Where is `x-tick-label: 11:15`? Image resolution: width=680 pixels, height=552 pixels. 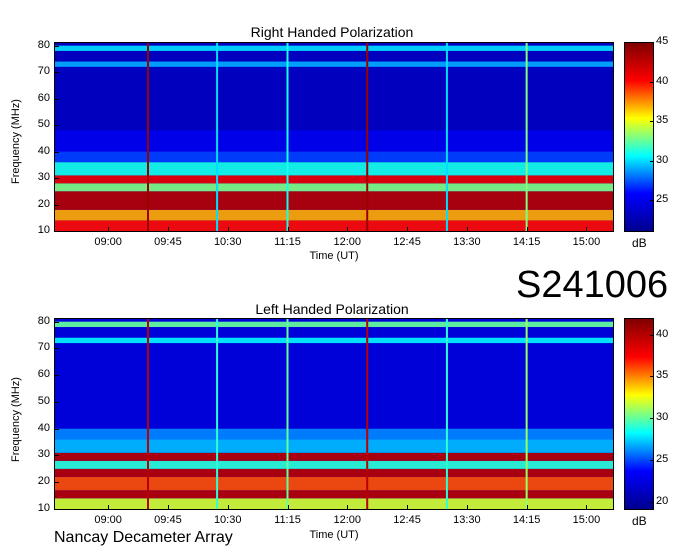 x-tick-label: 11:15 is located at coordinates (287, 520).